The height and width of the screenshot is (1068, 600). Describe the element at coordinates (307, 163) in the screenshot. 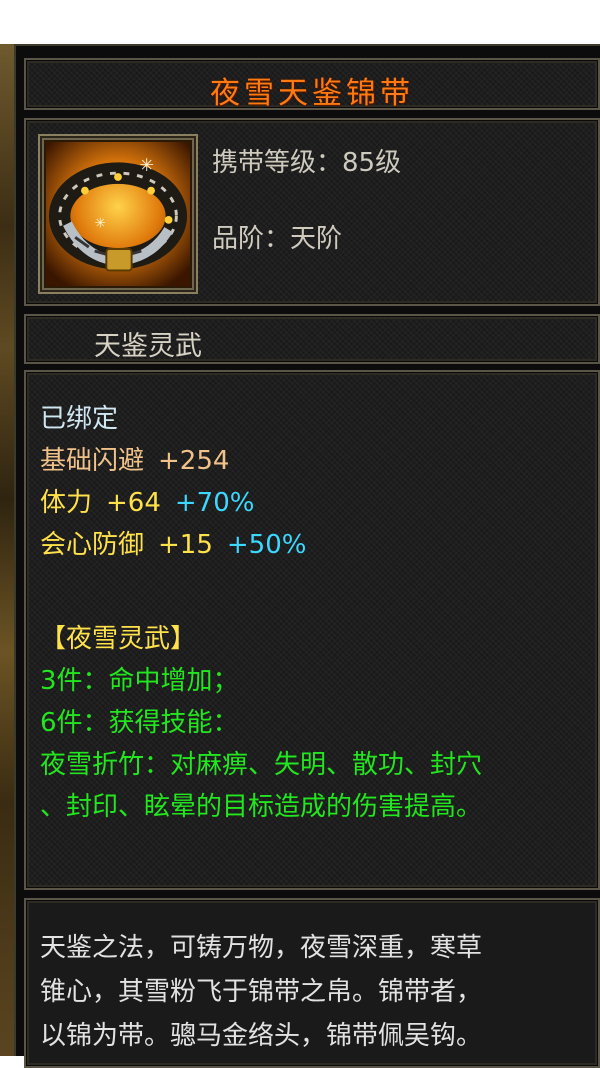

I see `level-requirement: 携带等级：85级` at that location.